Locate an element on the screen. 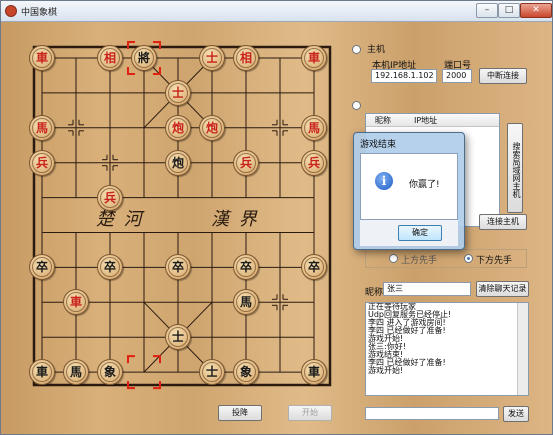 This screenshot has width=553, height=435. host-label: 主机 is located at coordinates (376, 50).